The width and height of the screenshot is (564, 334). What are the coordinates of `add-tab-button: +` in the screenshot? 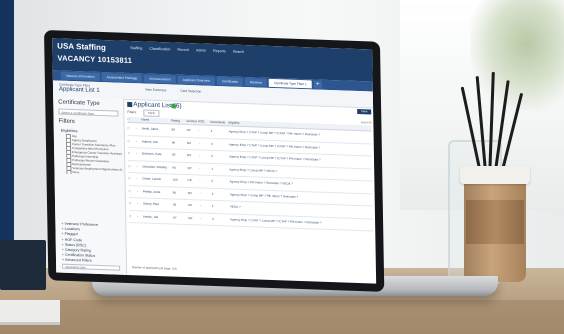 It's located at (317, 84).